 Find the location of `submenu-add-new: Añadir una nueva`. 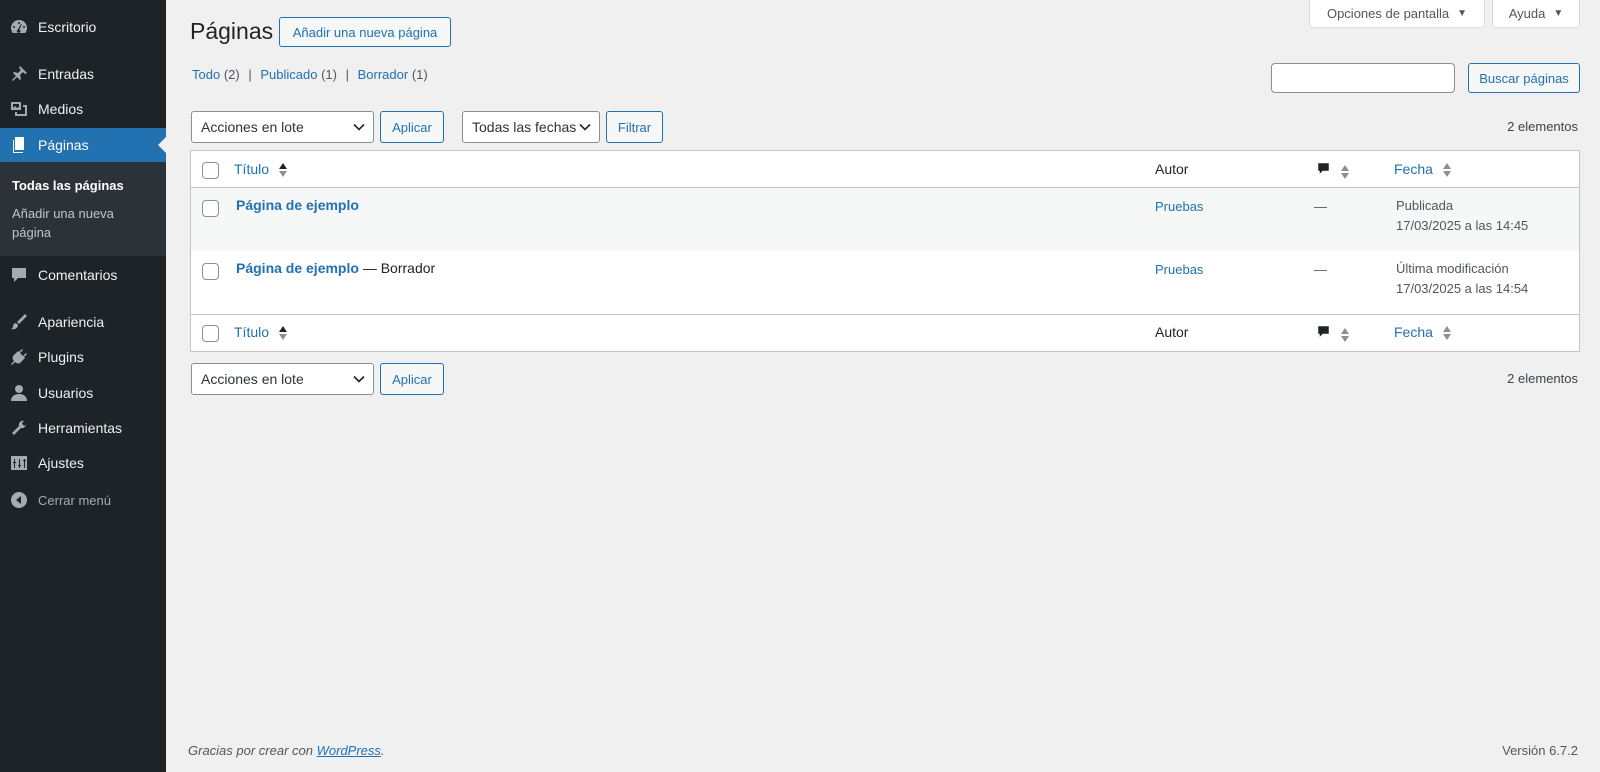

submenu-add-new: Añadir una nueva is located at coordinates (63, 213).